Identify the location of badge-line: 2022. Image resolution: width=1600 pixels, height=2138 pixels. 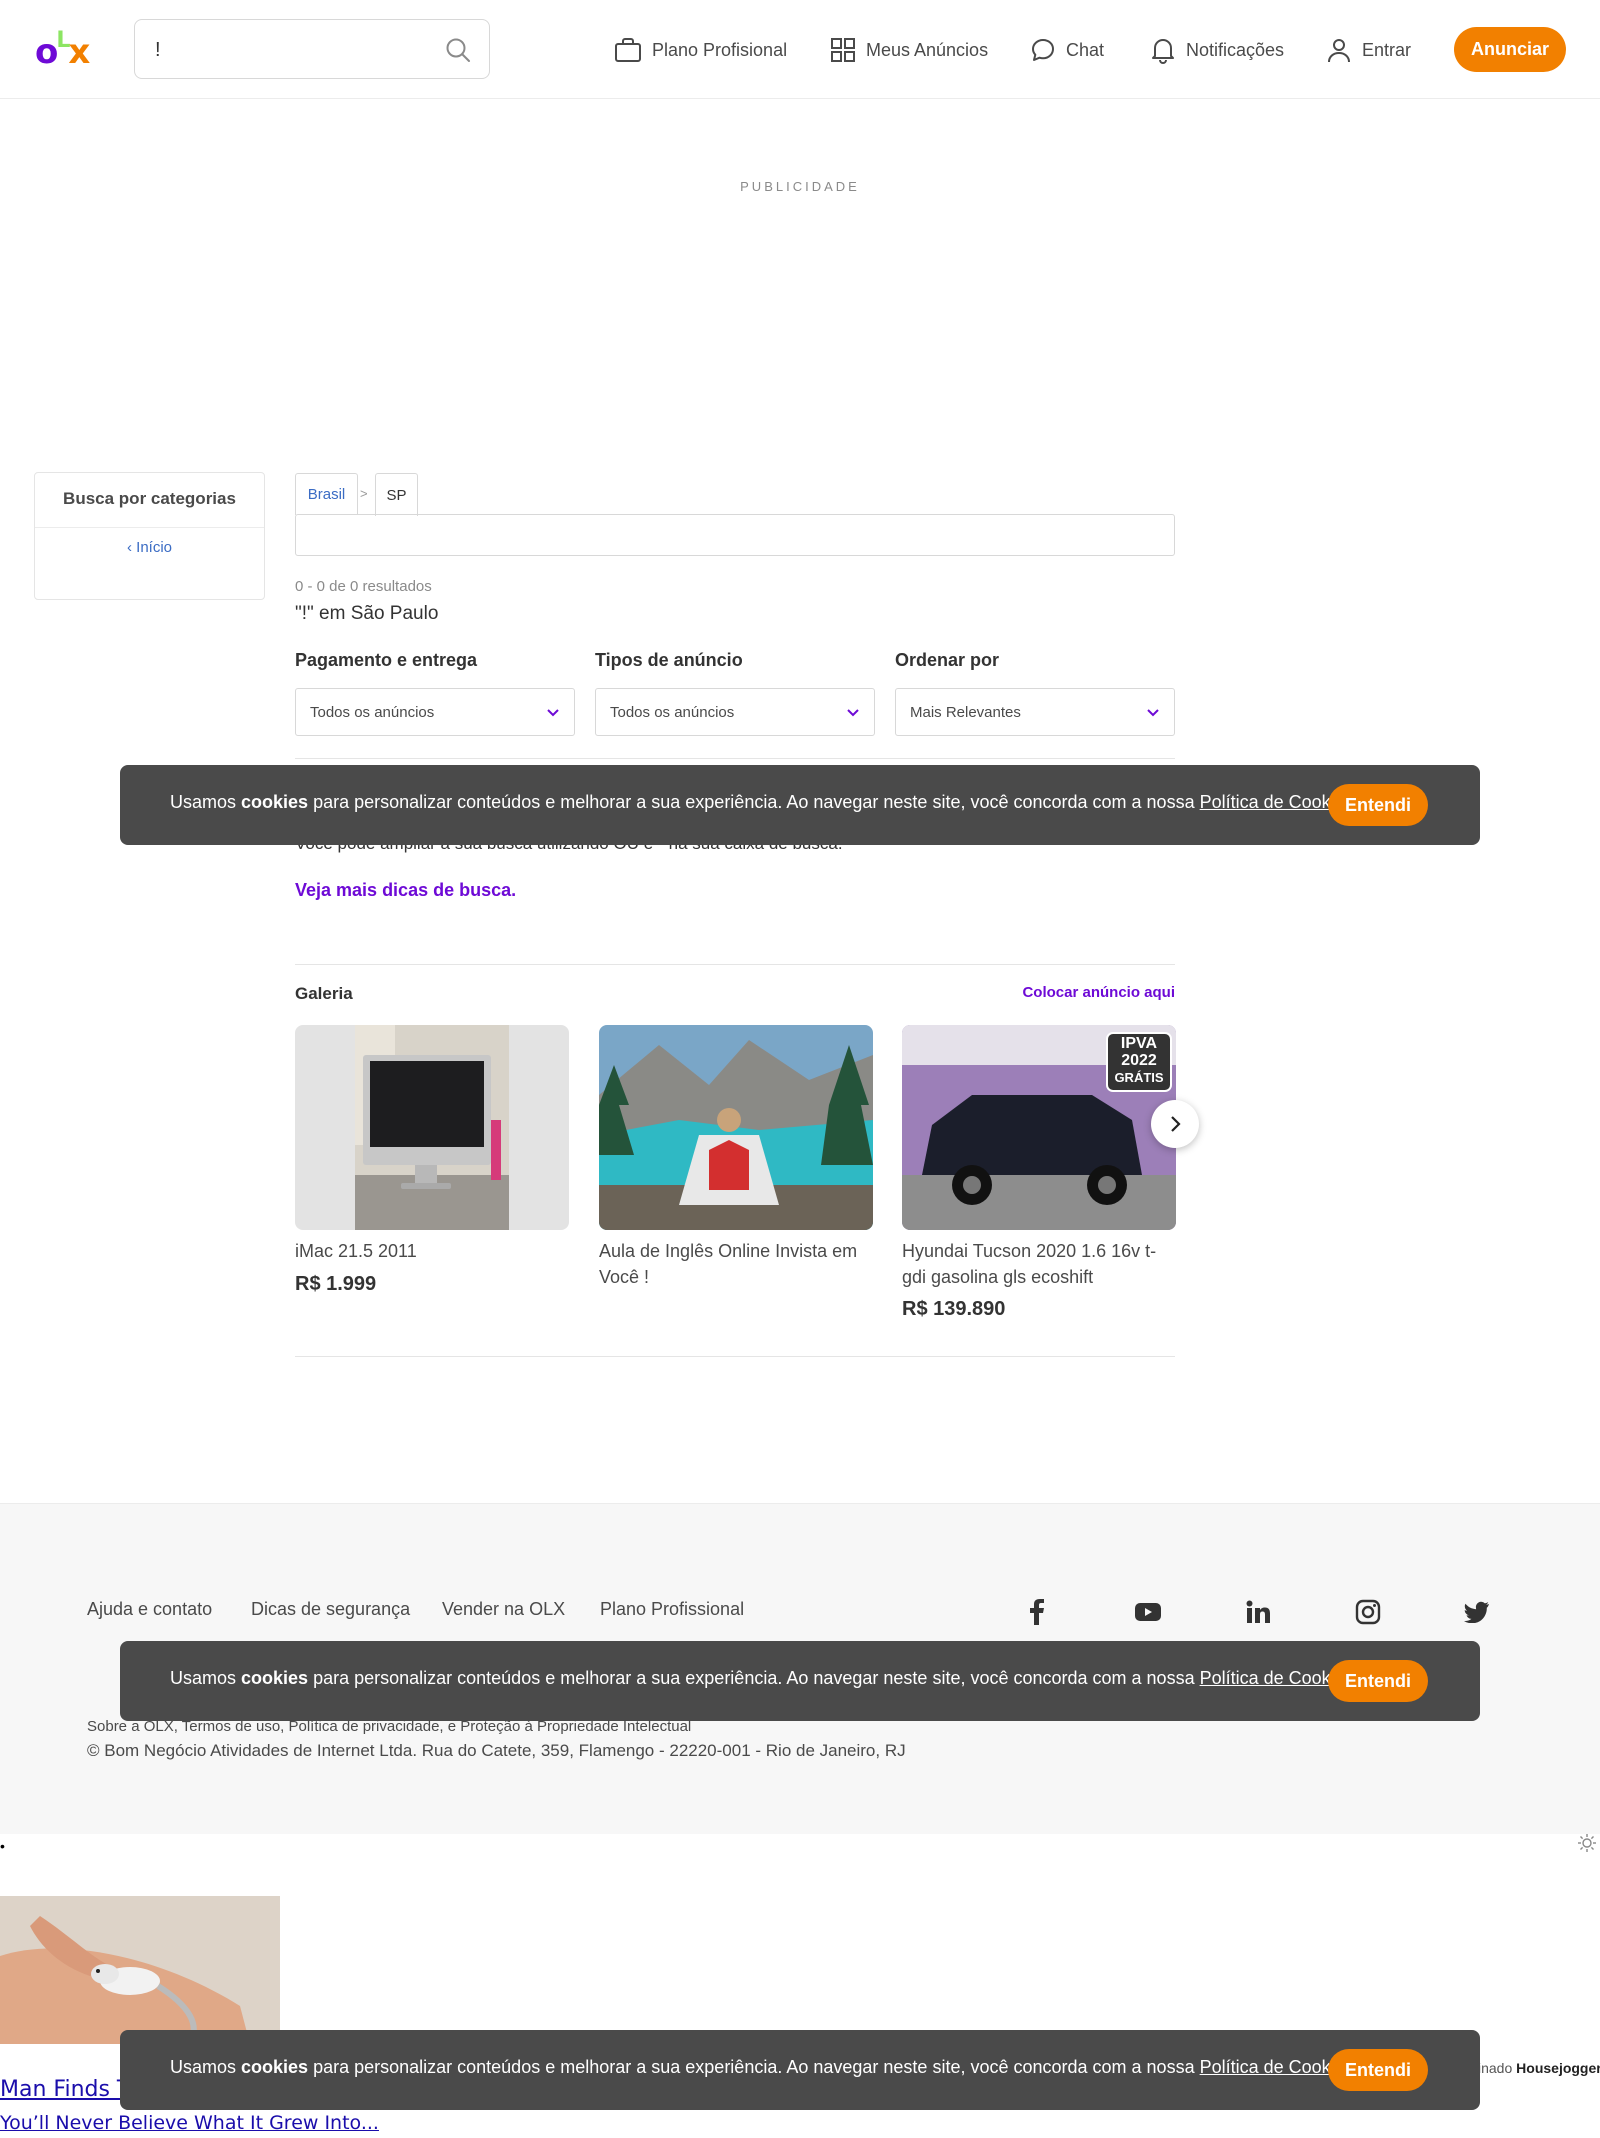
(1139, 1060).